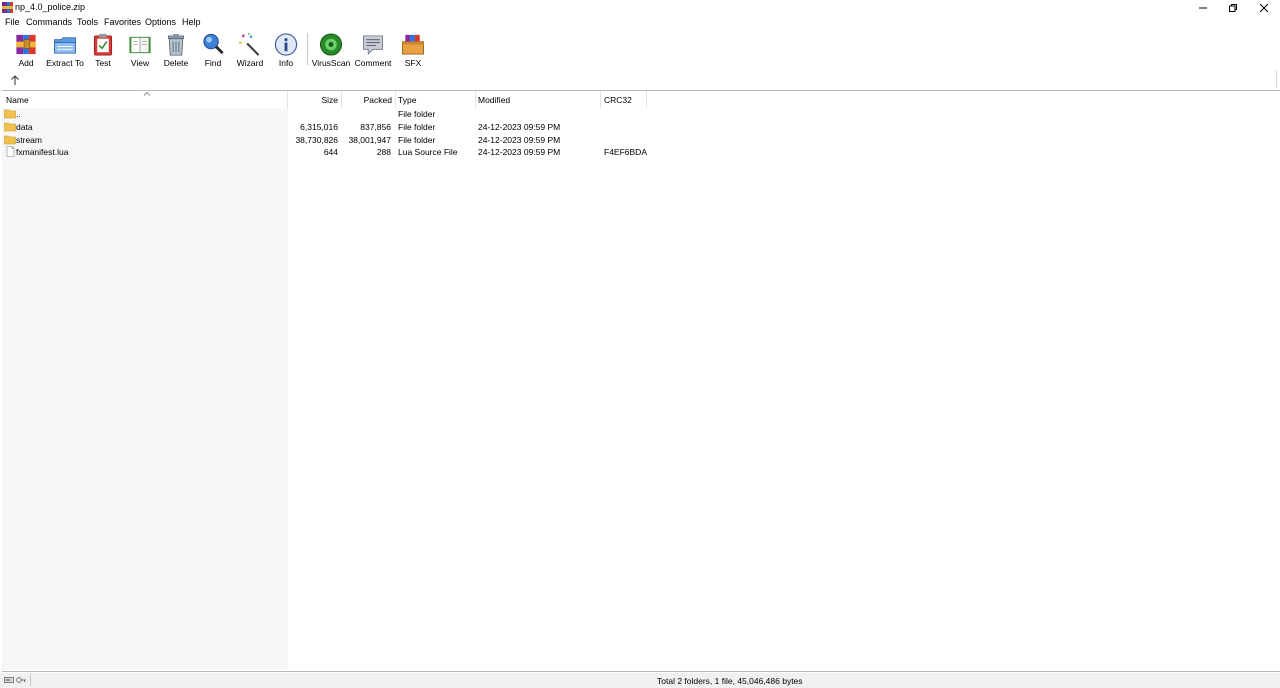 The width and height of the screenshot is (1280, 688). What do you see at coordinates (160, 22) in the screenshot?
I see `menu-options: Options` at bounding box center [160, 22].